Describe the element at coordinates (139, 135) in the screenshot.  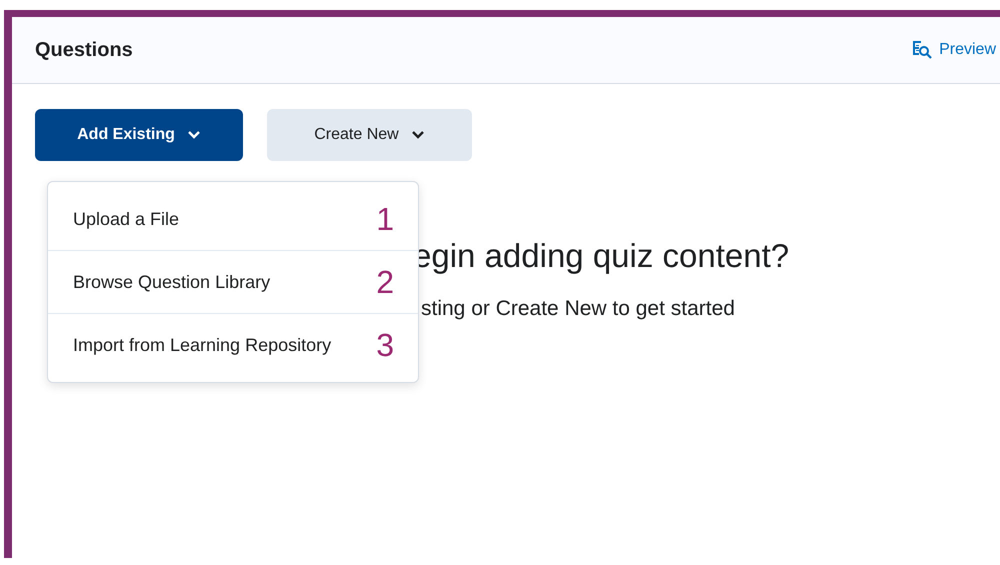
I see `dropdown-button: Add Existing` at that location.